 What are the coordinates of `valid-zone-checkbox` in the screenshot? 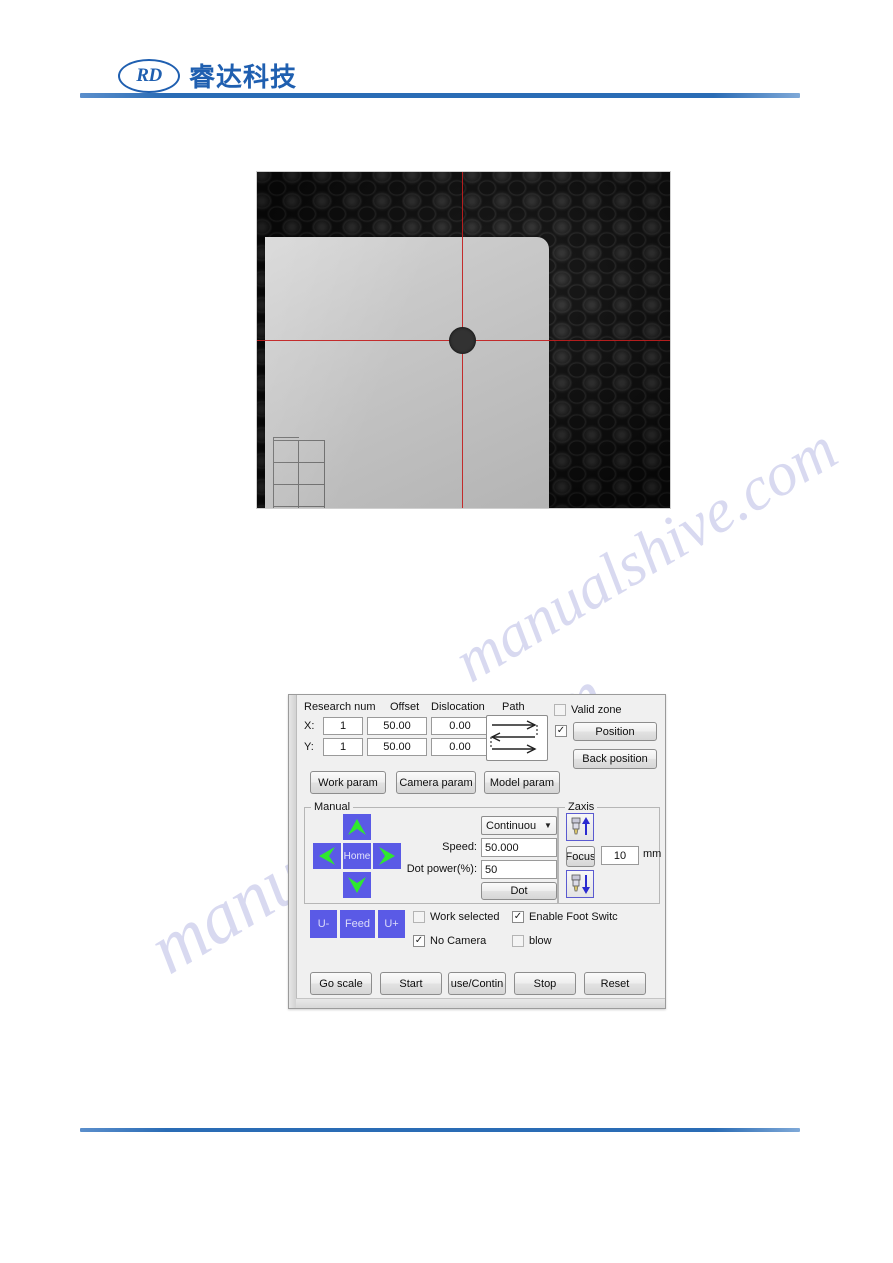 It's located at (560, 710).